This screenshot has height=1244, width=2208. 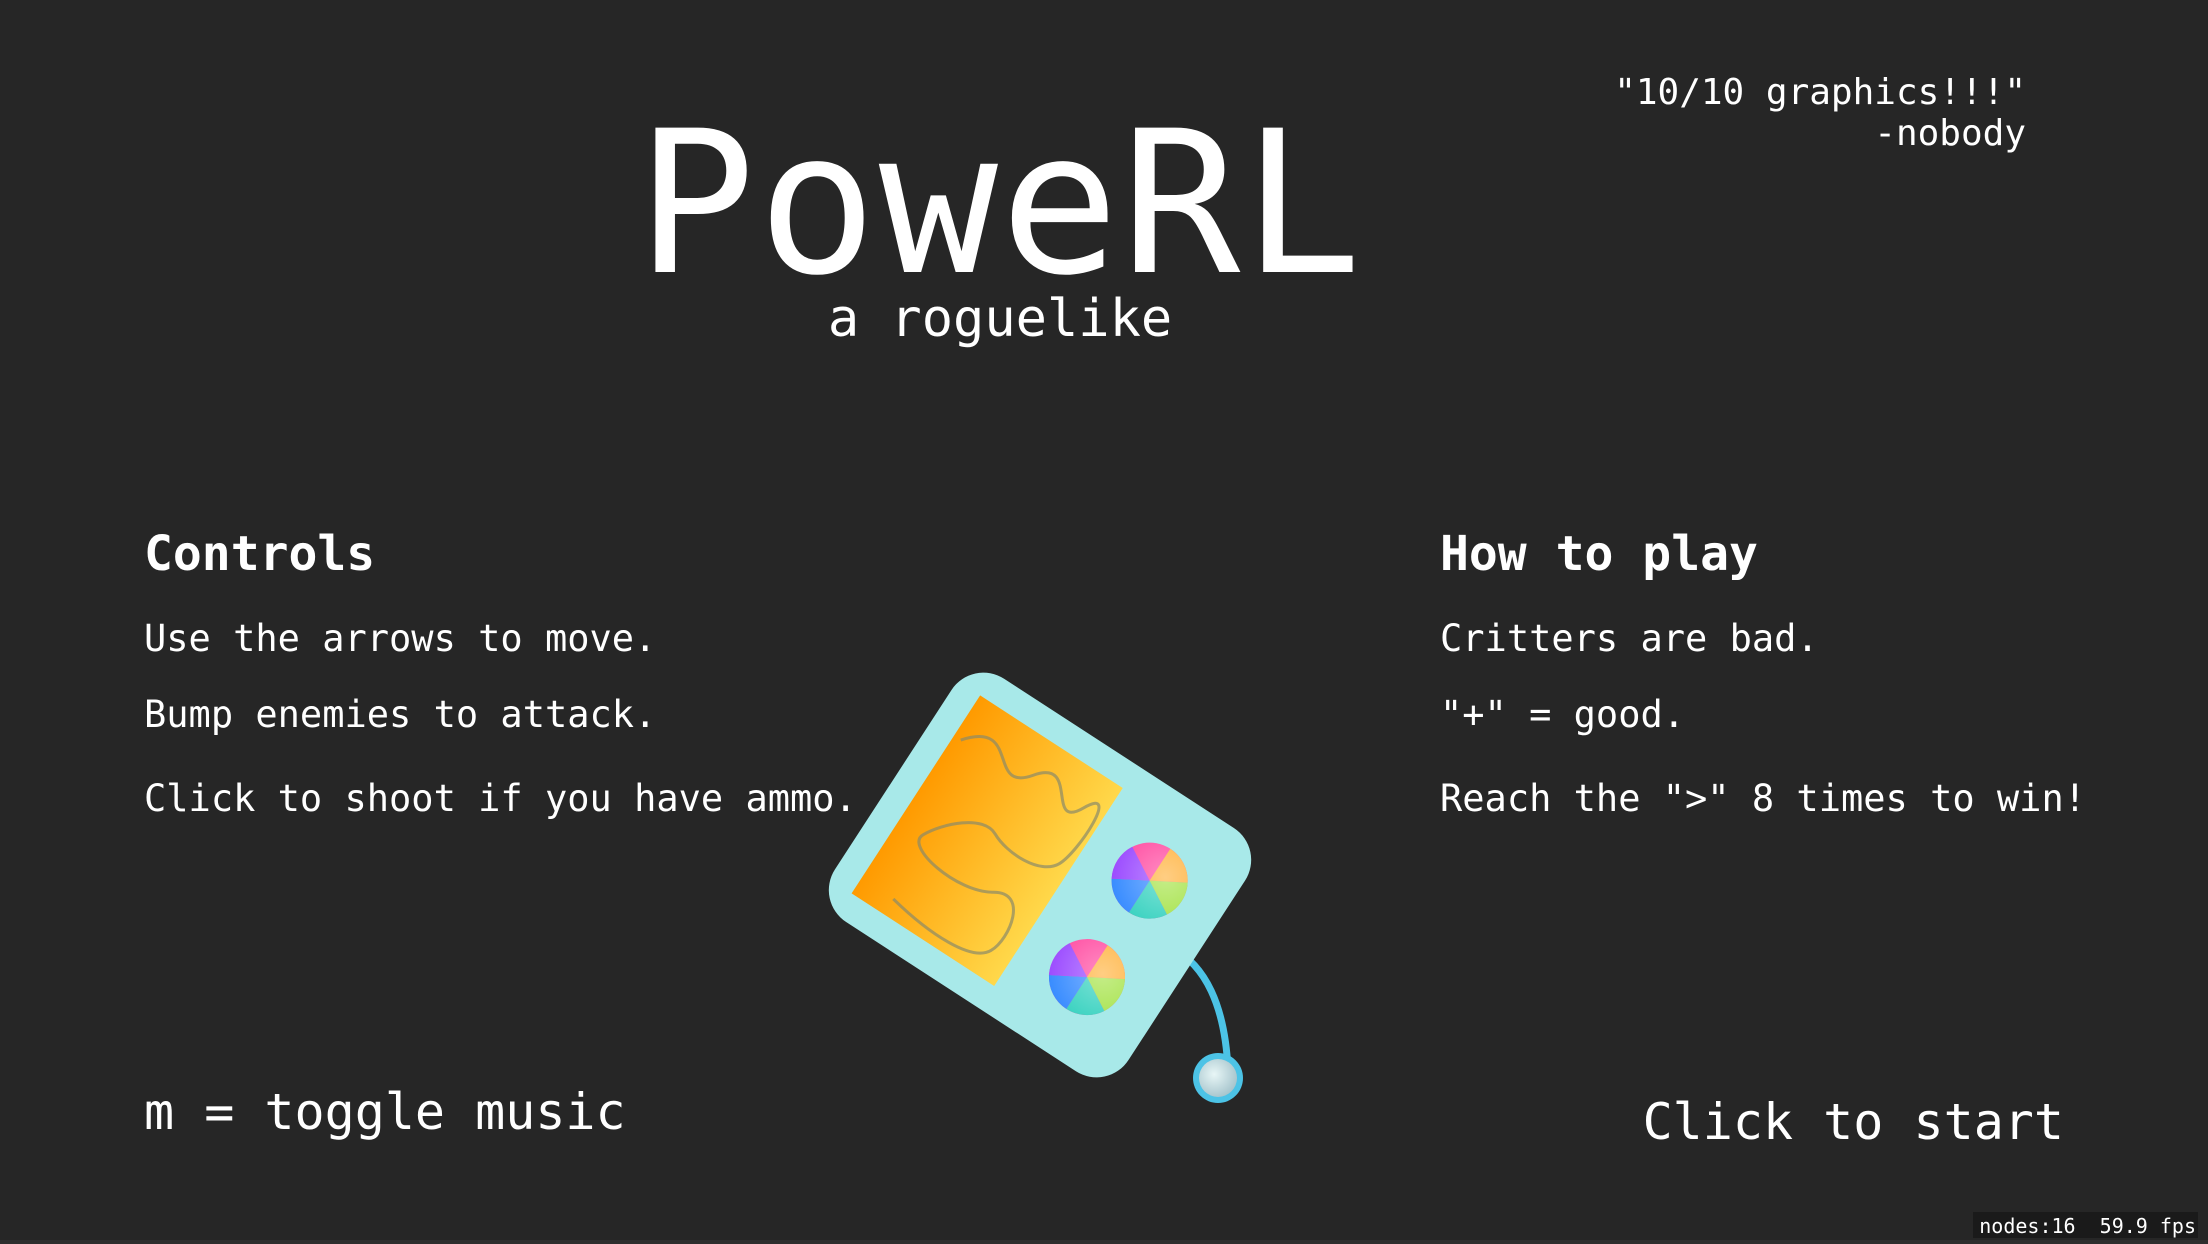 What do you see at coordinates (1000, 319) in the screenshot?
I see `game-subtitle: a roguelike` at bounding box center [1000, 319].